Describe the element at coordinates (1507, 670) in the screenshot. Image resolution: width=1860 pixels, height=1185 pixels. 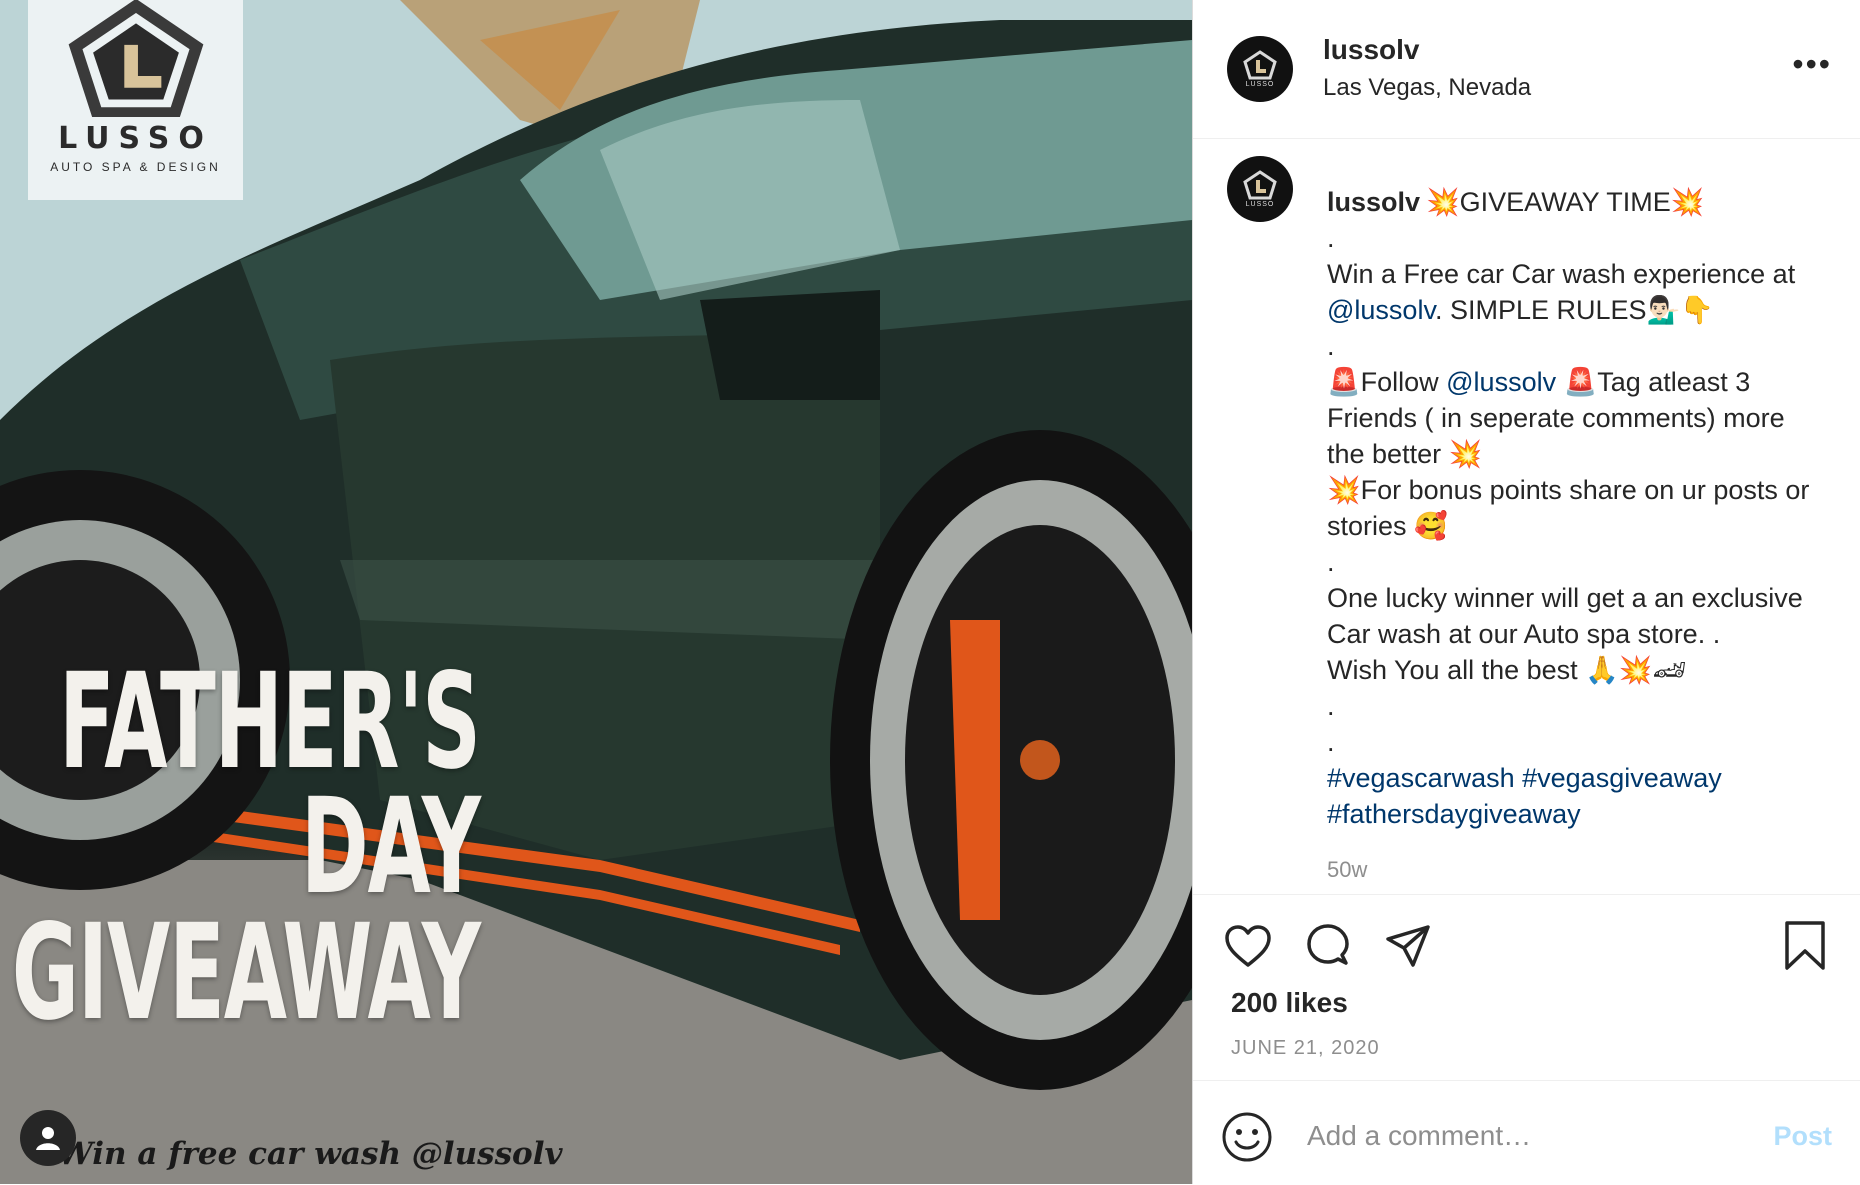
I see `caption-line: Wish You all the best 🙏💥🏎` at that location.